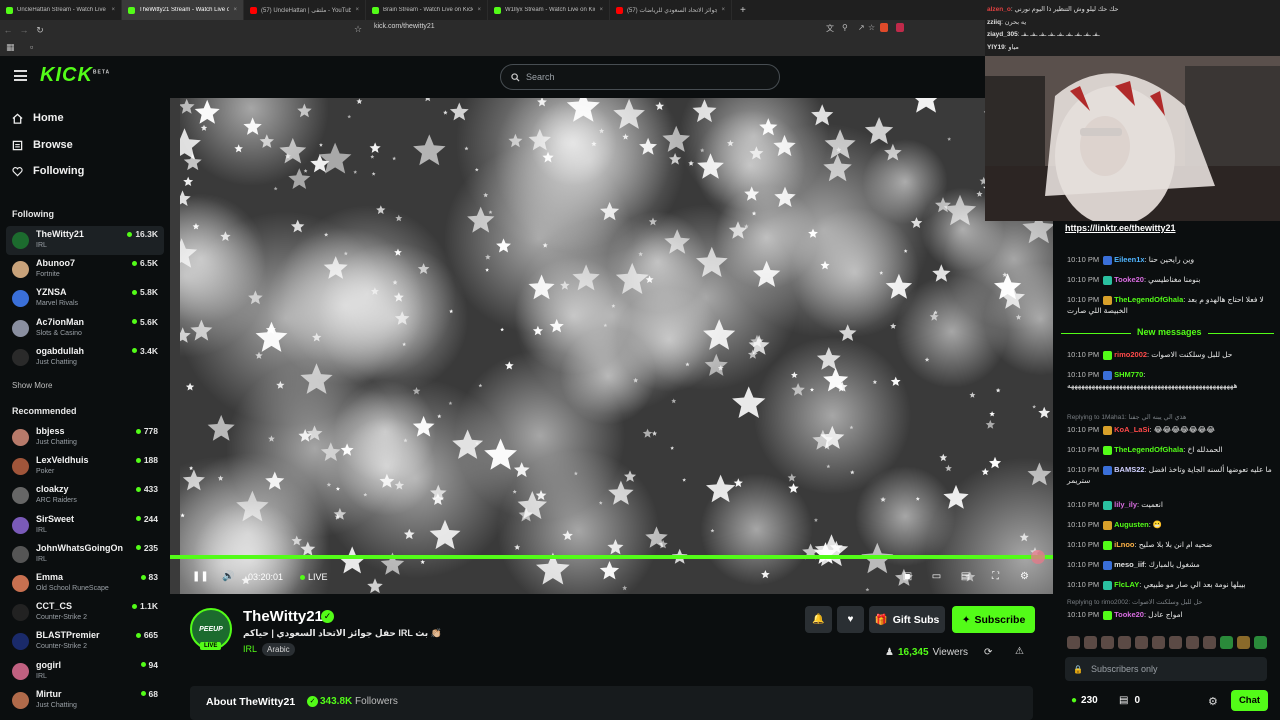 The height and width of the screenshot is (720, 1280). Describe the element at coordinates (42, 145) in the screenshot. I see `nav-browse: Browse` at that location.